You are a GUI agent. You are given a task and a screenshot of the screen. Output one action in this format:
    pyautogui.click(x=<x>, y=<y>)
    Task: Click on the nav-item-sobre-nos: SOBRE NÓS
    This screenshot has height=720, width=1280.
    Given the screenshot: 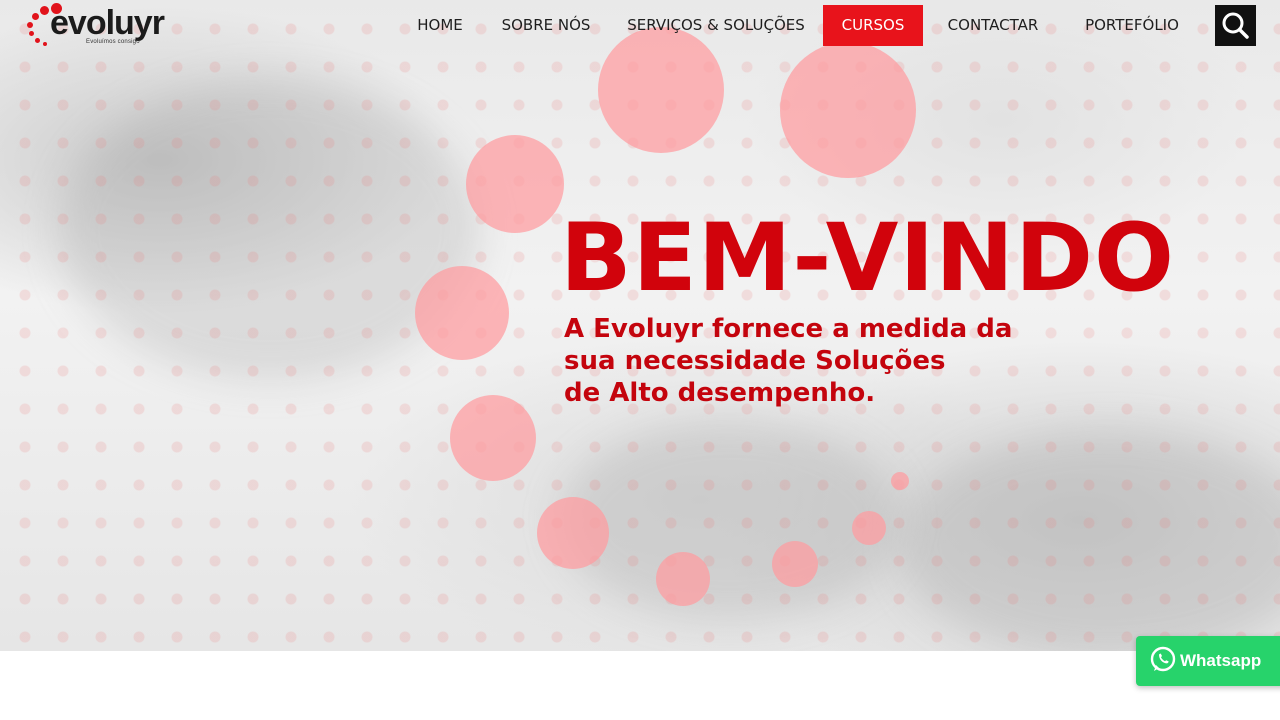 What is the action you would take?
    pyautogui.click(x=546, y=25)
    